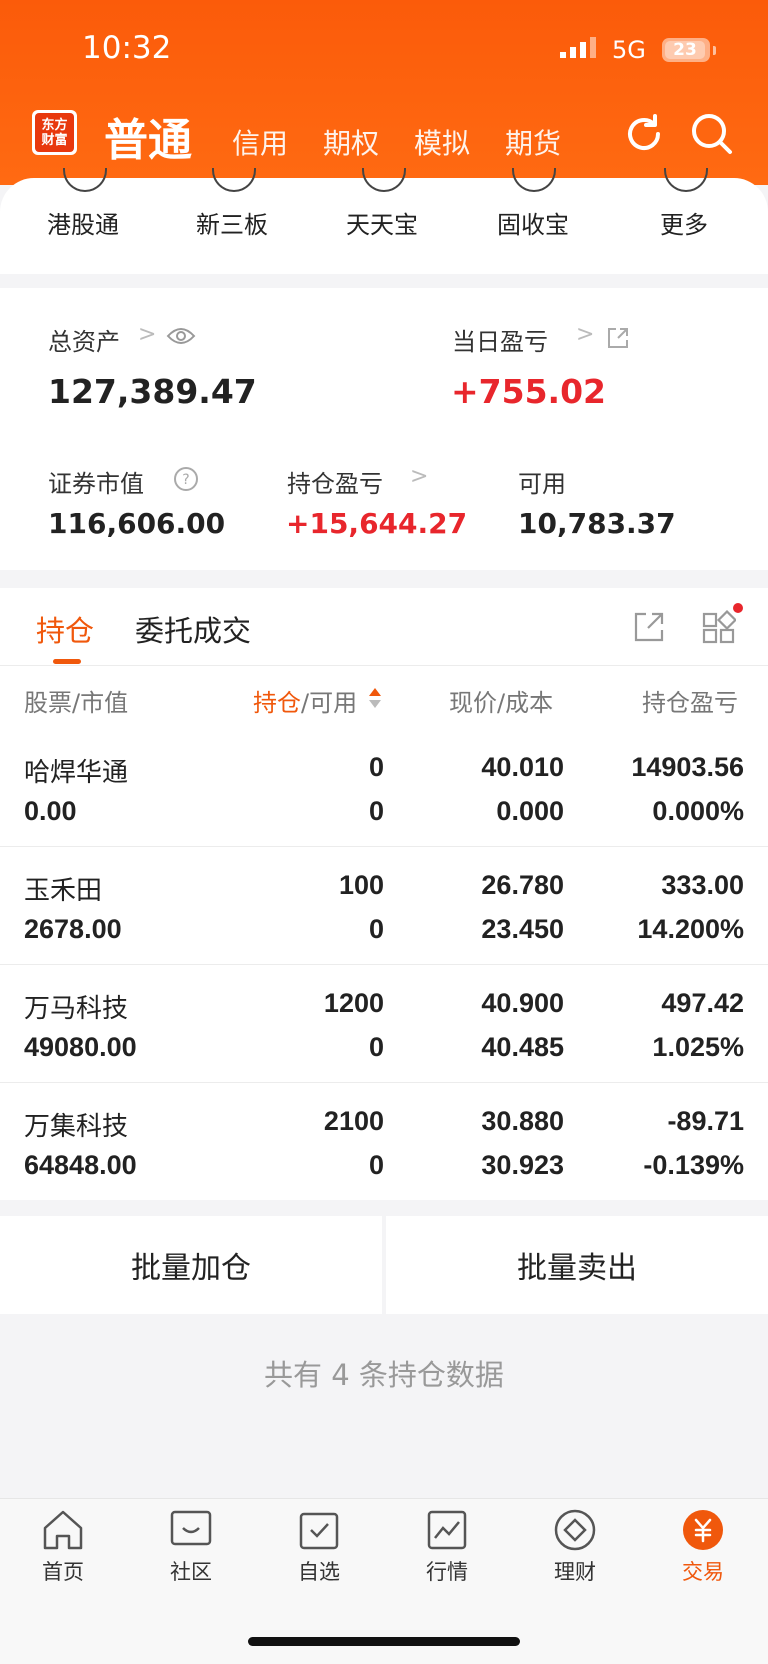 This screenshot has height=1664, width=768. Describe the element at coordinates (533, 222) in the screenshot. I see `quick-item-fixed-income: 固收宝` at that location.